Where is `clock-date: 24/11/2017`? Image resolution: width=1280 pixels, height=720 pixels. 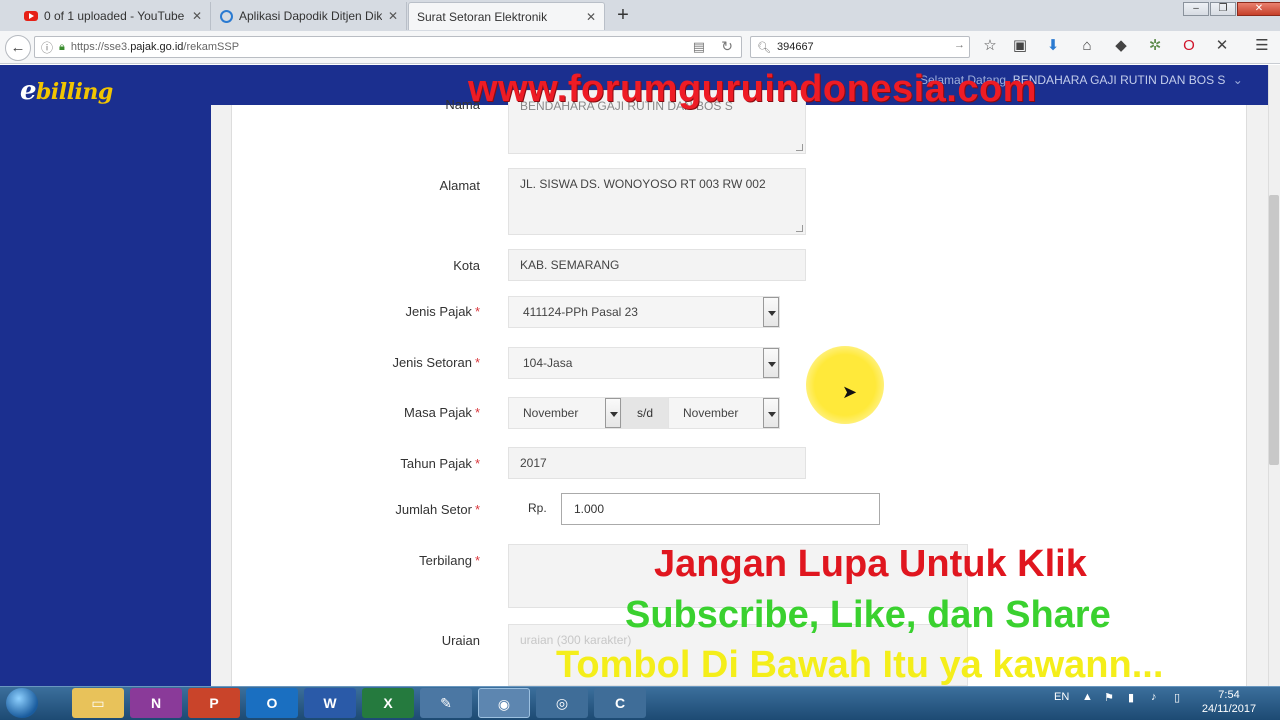
clock-date: 24/11/2017 is located at coordinates (1229, 709).